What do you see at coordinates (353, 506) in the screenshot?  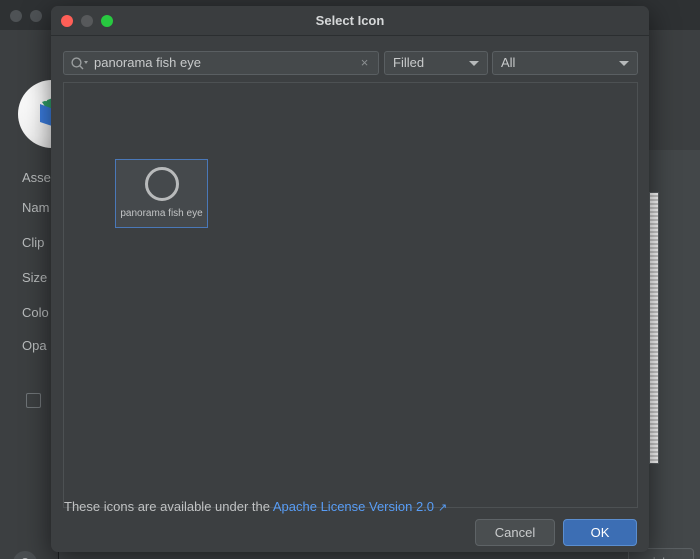 I see `apache-license-link: Apache License Version 2.0` at bounding box center [353, 506].